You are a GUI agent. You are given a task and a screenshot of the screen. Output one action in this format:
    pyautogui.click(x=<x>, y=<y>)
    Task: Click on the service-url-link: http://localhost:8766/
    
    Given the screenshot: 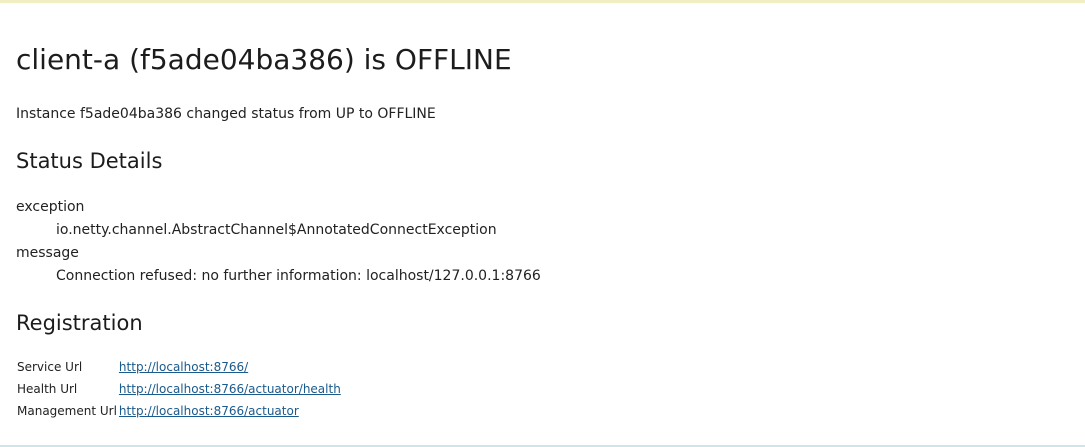 What is the action you would take?
    pyautogui.click(x=183, y=367)
    